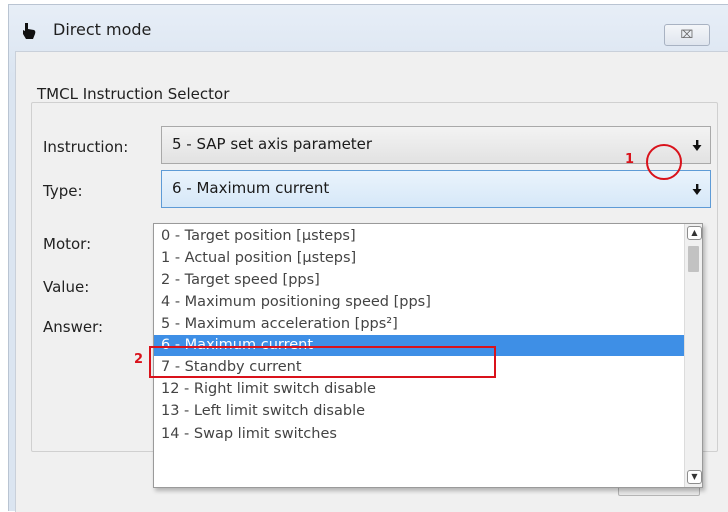 This screenshot has width=728, height=512. I want to click on instruction-label: Instruction:, so click(86, 147).